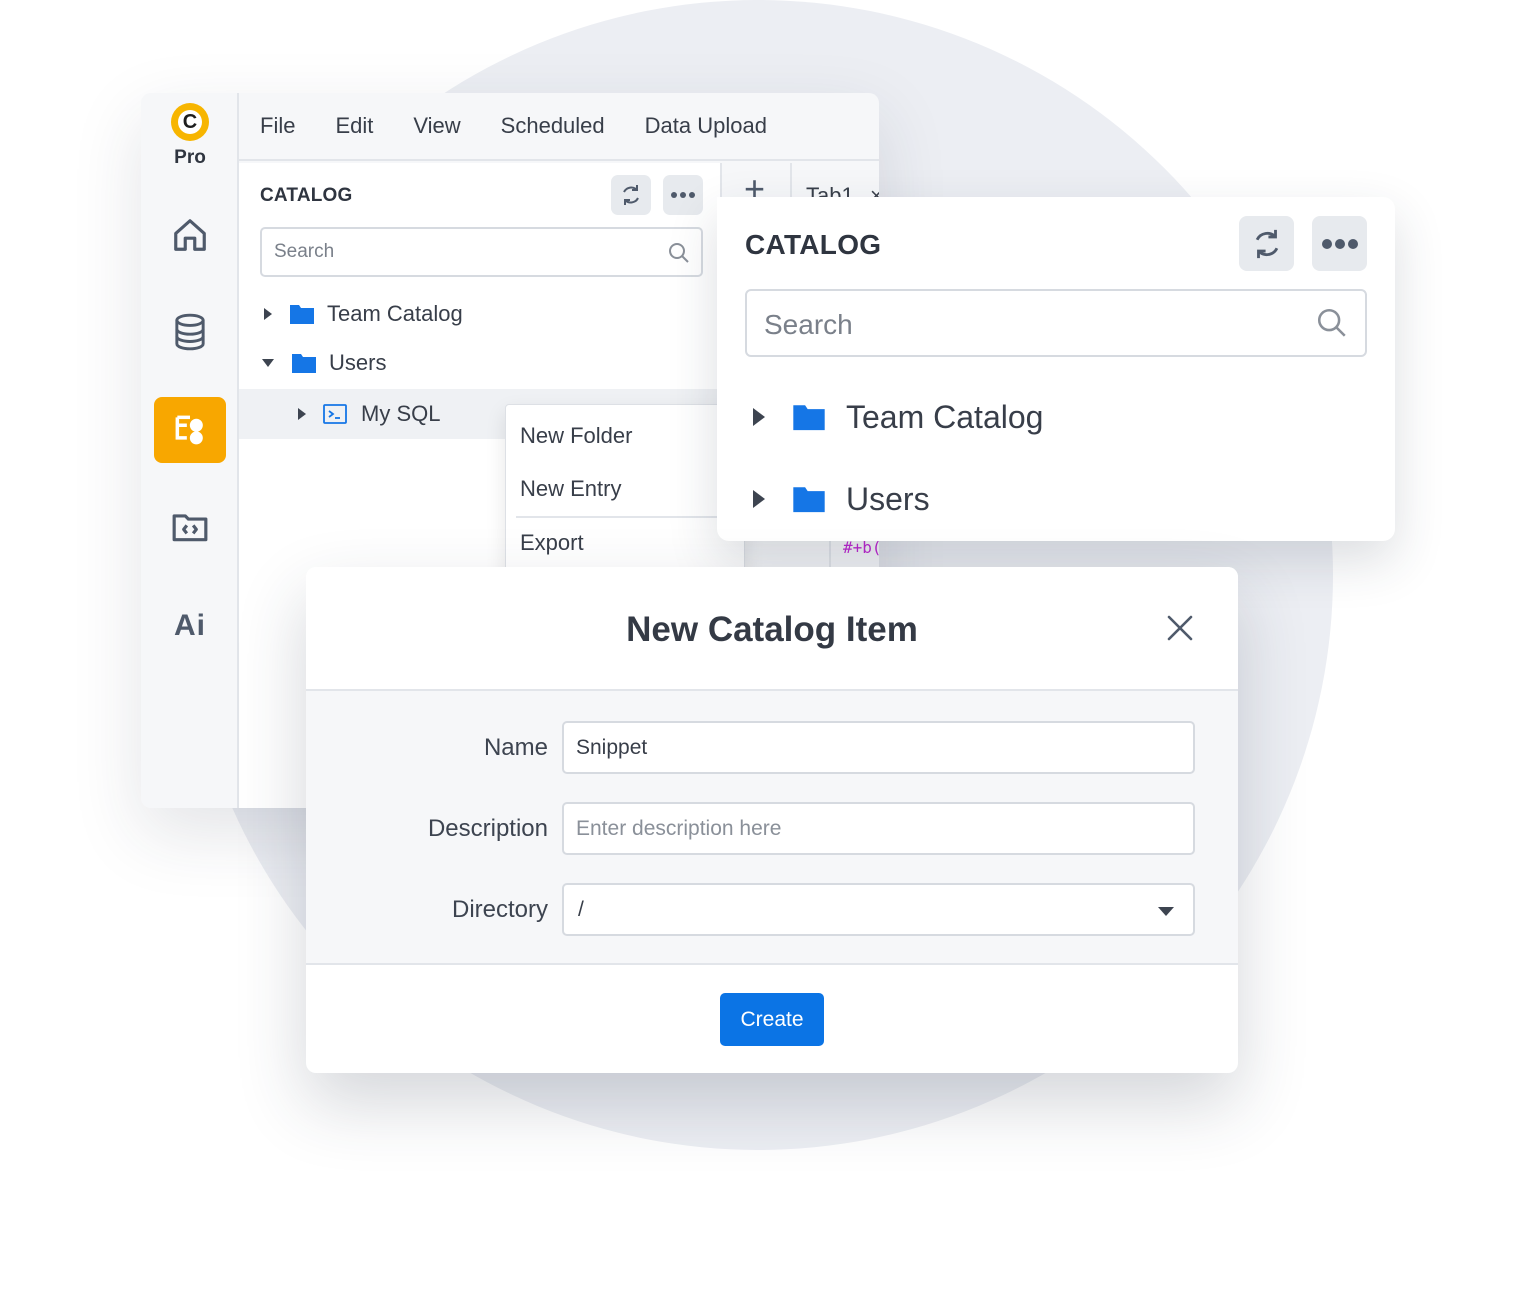 Image resolution: width=1536 pixels, height=1302 pixels. What do you see at coordinates (487, 828) in the screenshot?
I see `description-label: Description` at bounding box center [487, 828].